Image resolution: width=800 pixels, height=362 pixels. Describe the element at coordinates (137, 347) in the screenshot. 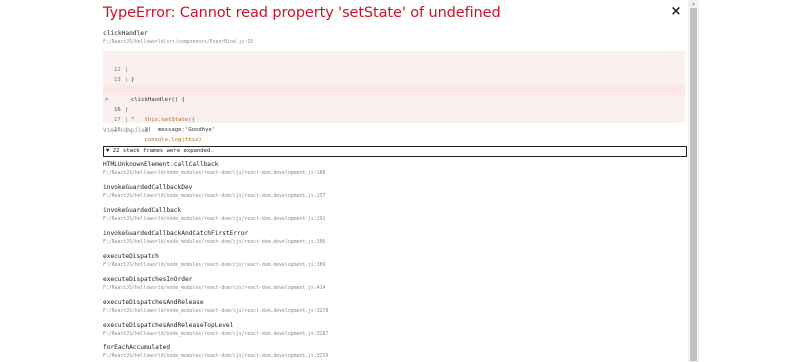

I see `stack-frame-function: forEachAccumulated` at that location.